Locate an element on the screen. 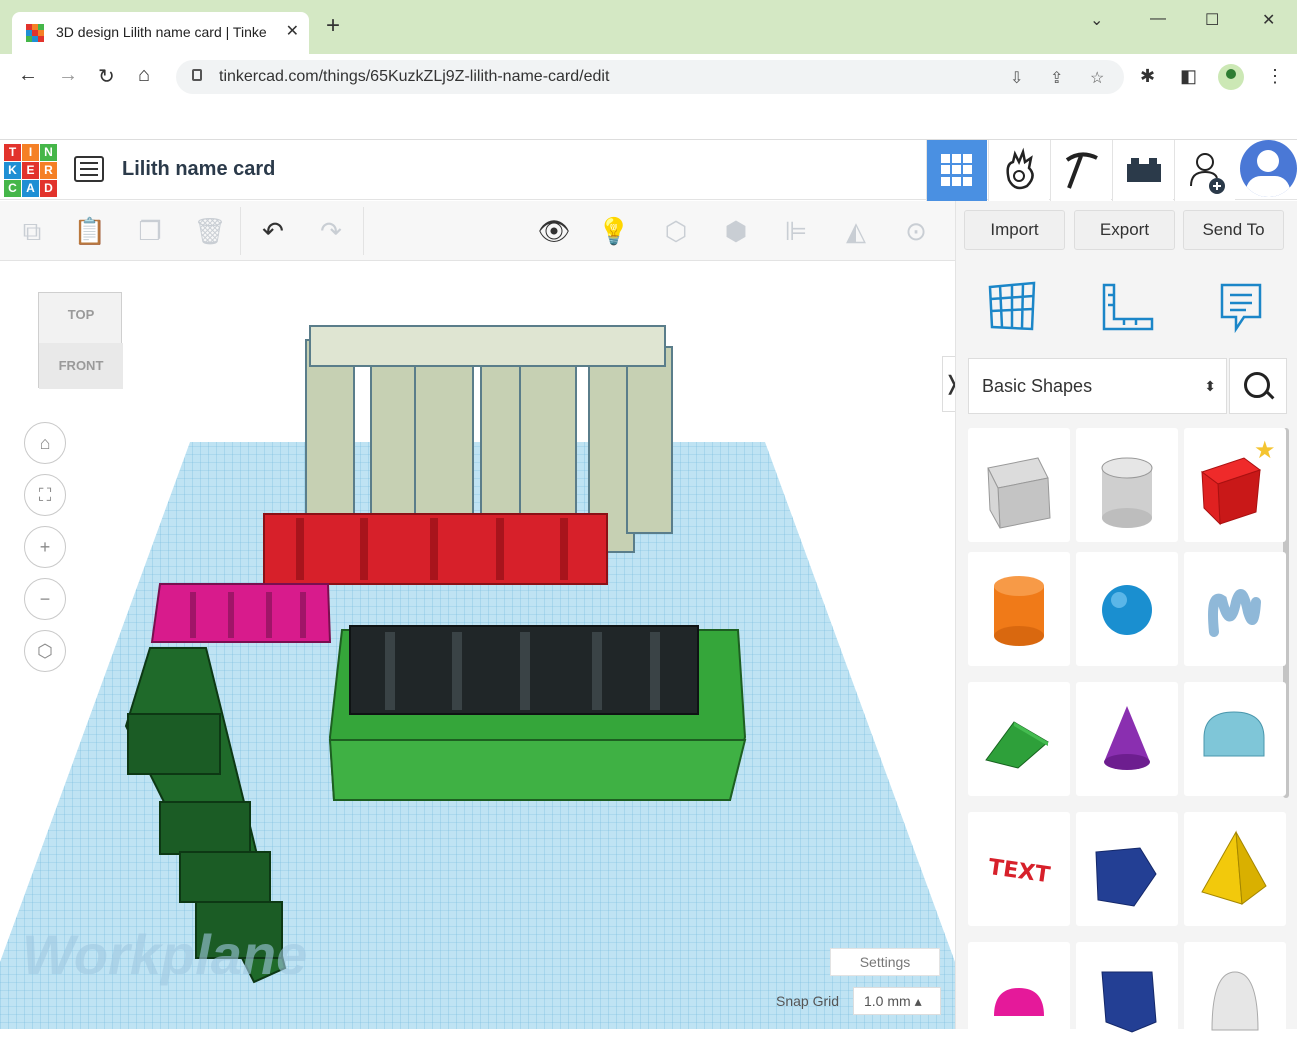  tinker-hand-button is located at coordinates (1018, 170).